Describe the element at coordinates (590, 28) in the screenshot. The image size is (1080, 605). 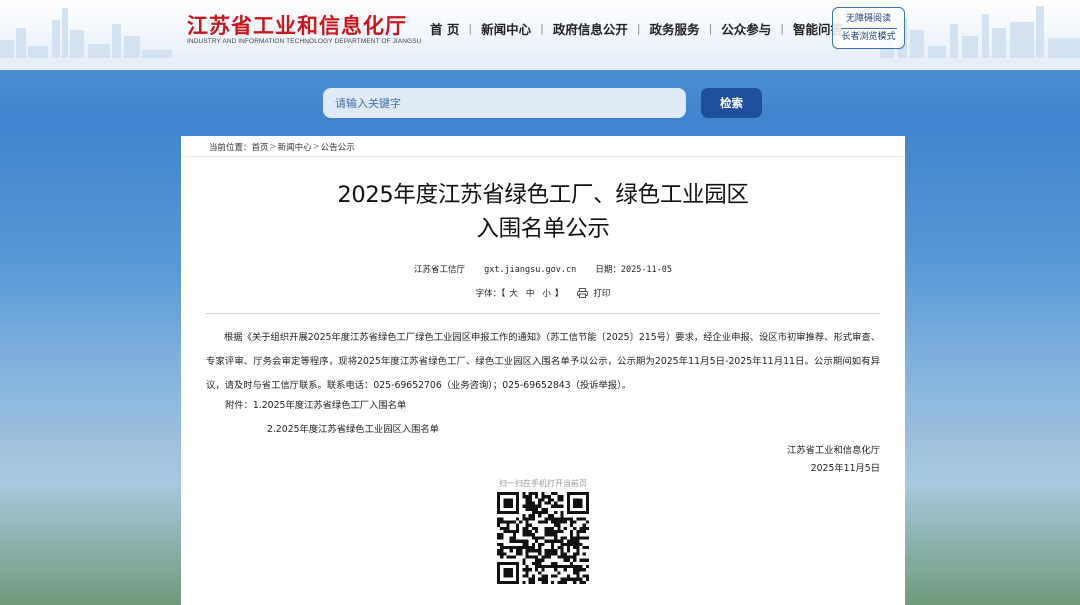
I see `nav-item-gov-info: 政府信息公开` at that location.